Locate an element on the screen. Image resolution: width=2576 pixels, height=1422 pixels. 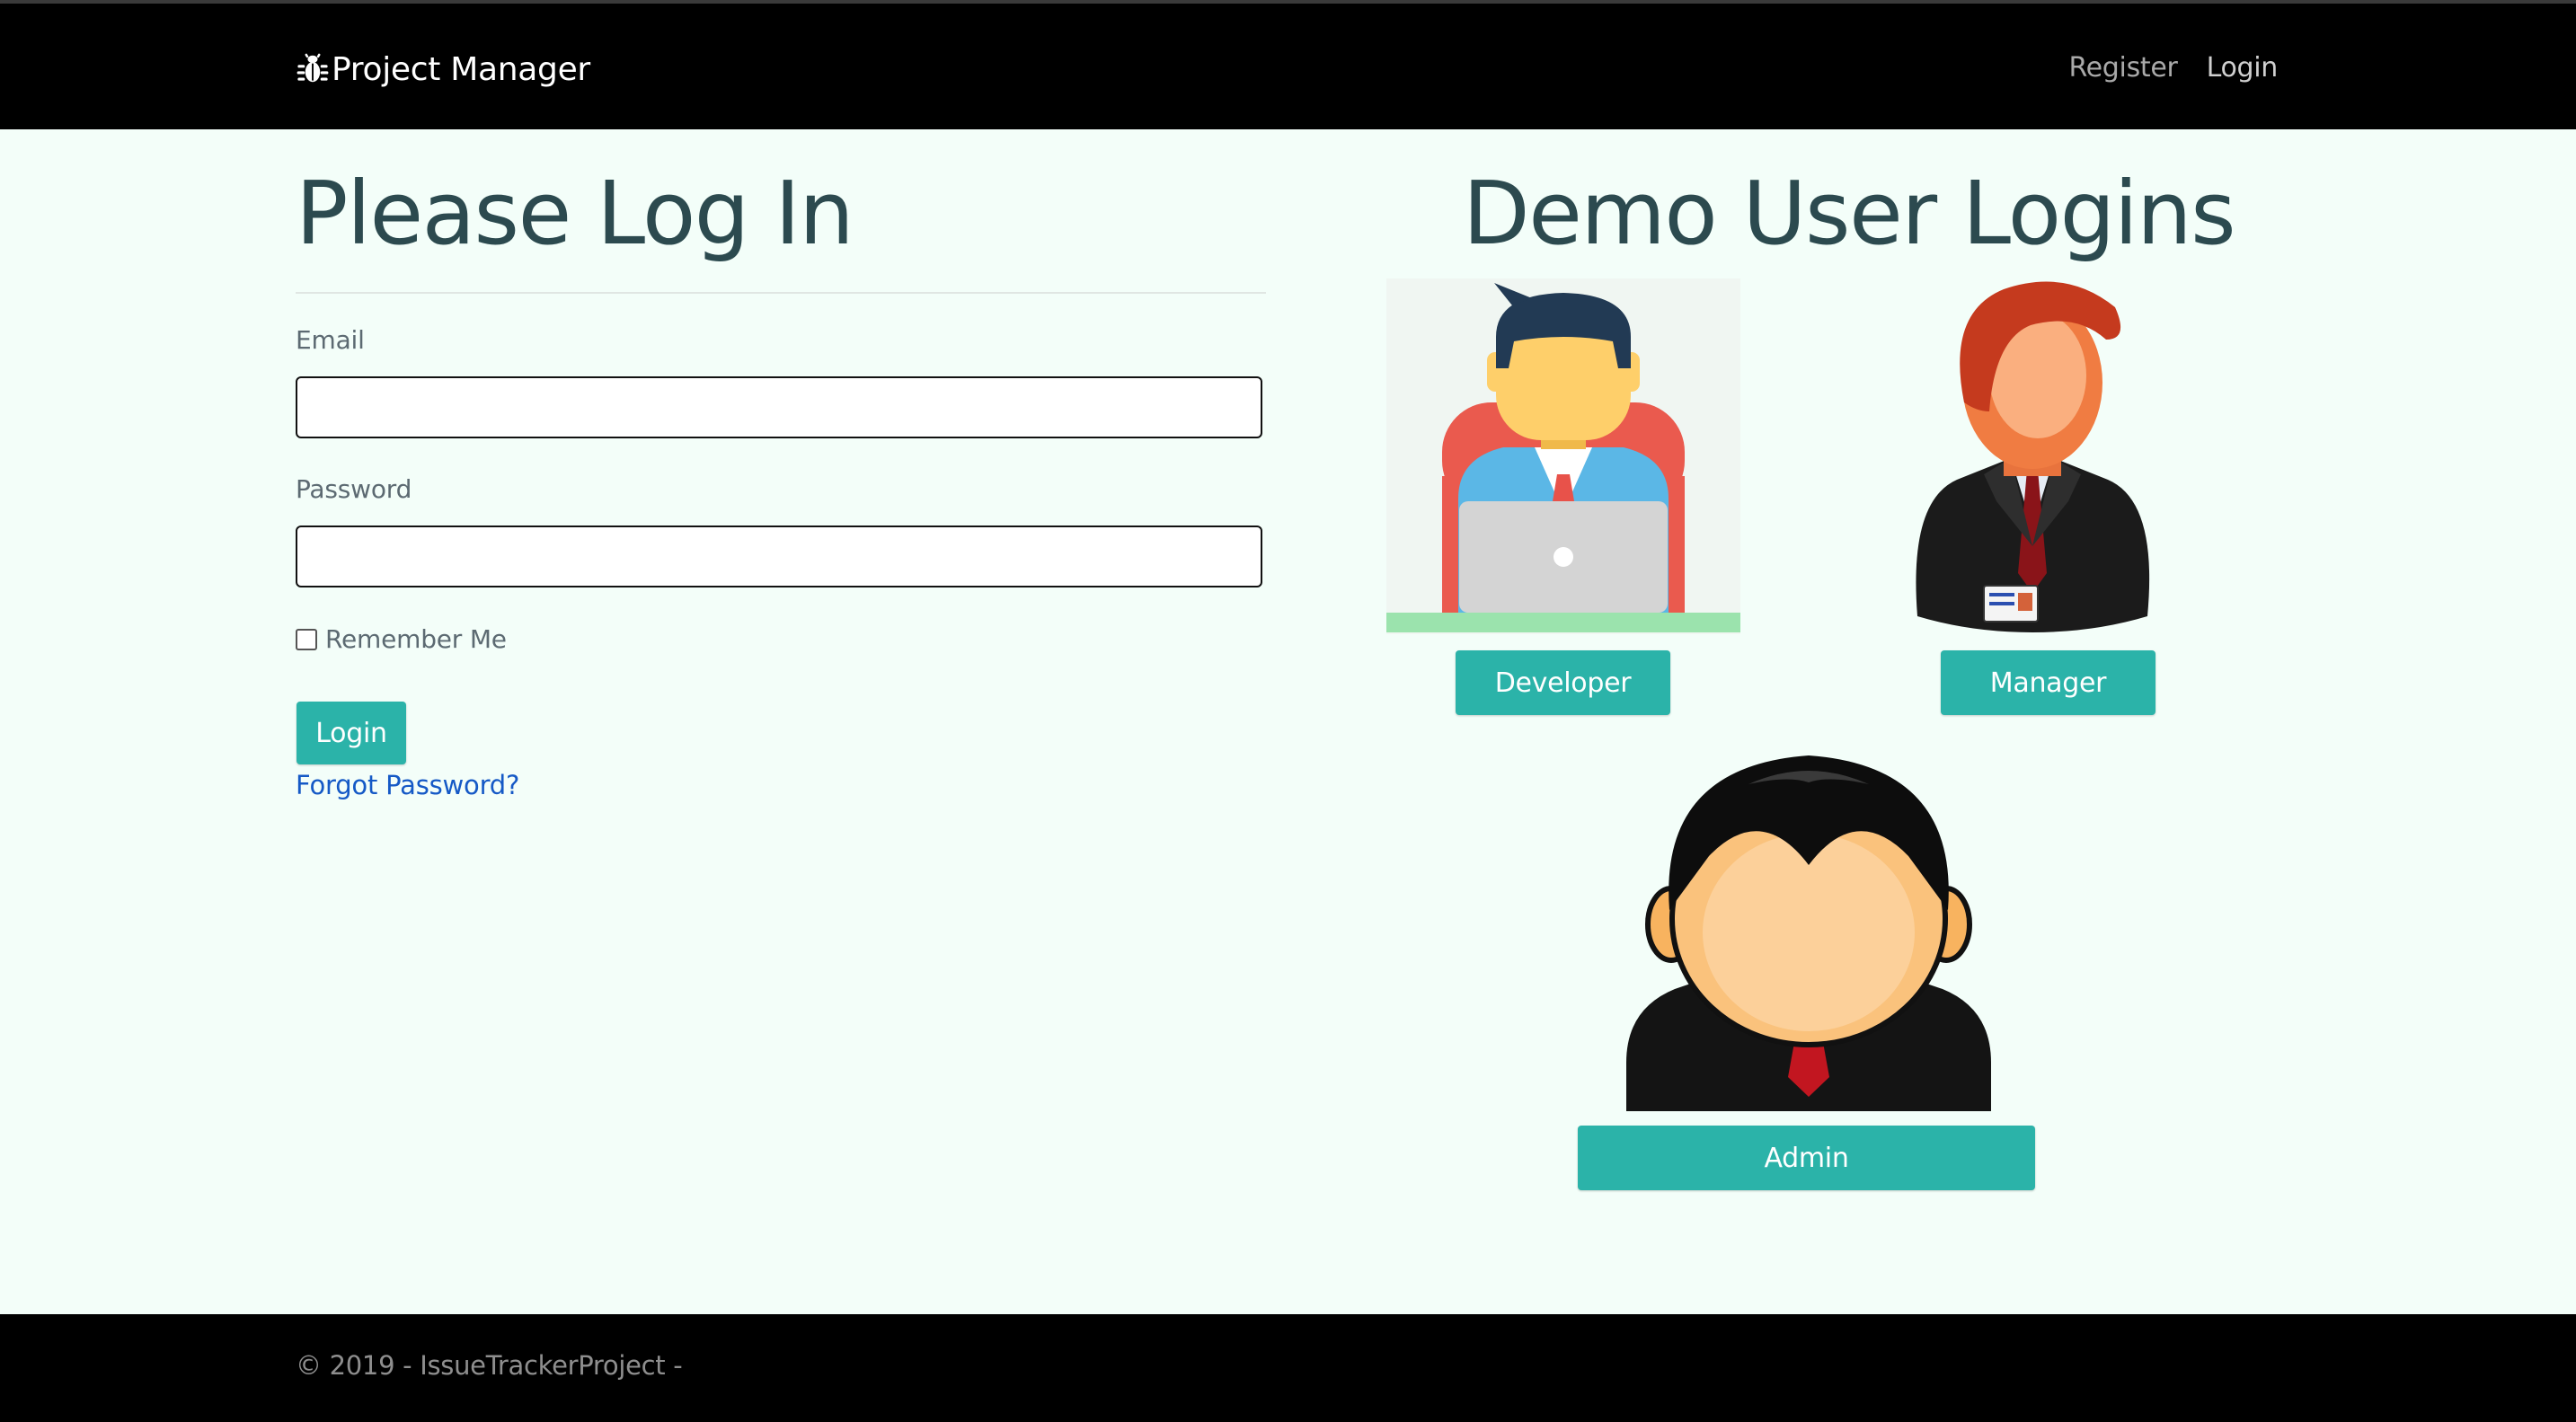
register-link: Register is located at coordinates (2122, 68).